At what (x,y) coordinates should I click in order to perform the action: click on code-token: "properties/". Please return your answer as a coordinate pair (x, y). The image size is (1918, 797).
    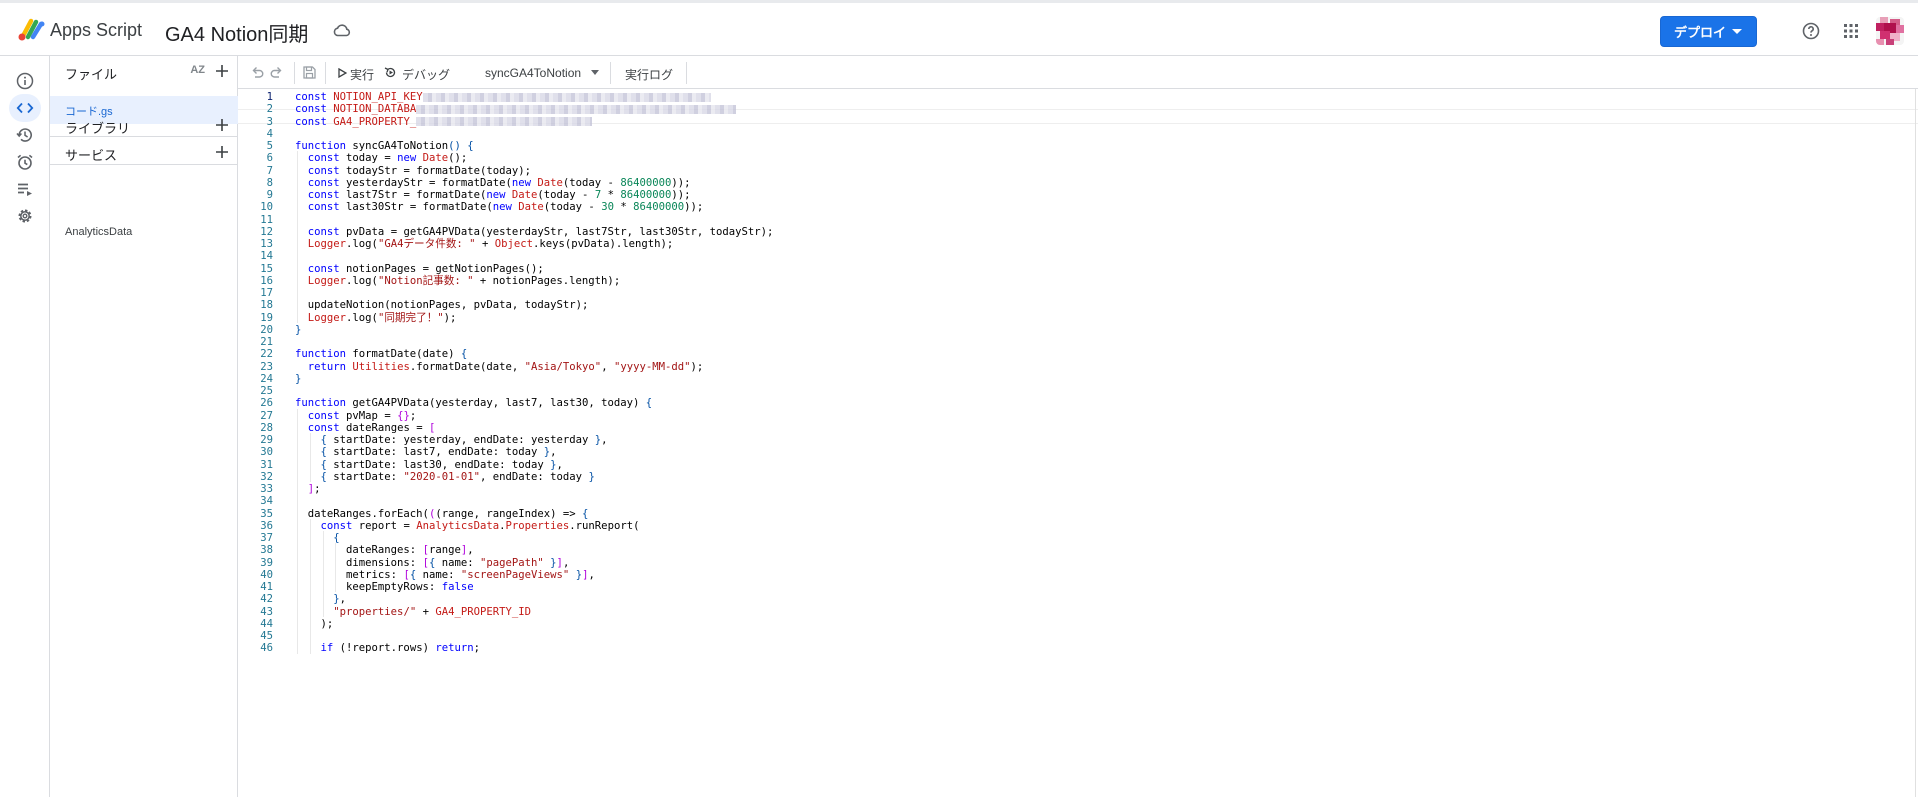
    Looking at the image, I should click on (375, 611).